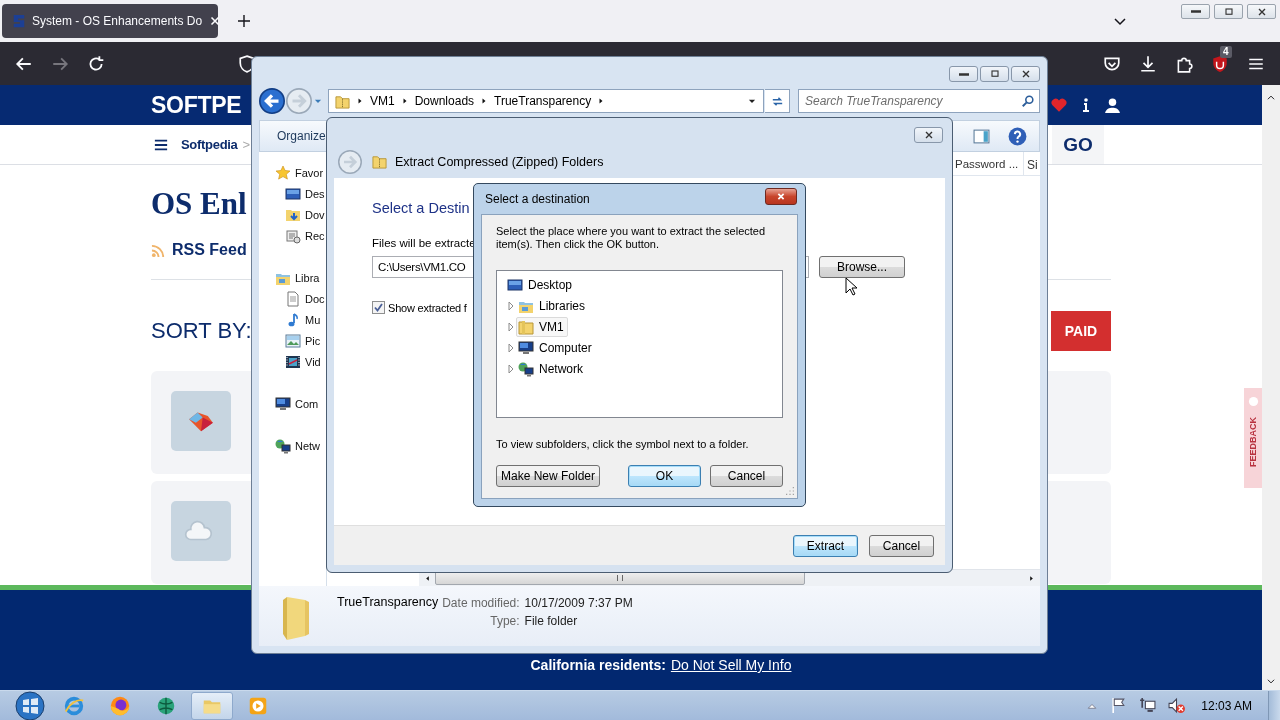 The height and width of the screenshot is (720, 1280). Describe the element at coordinates (196, 105) in the screenshot. I see `site-logo: SOFTPE` at that location.